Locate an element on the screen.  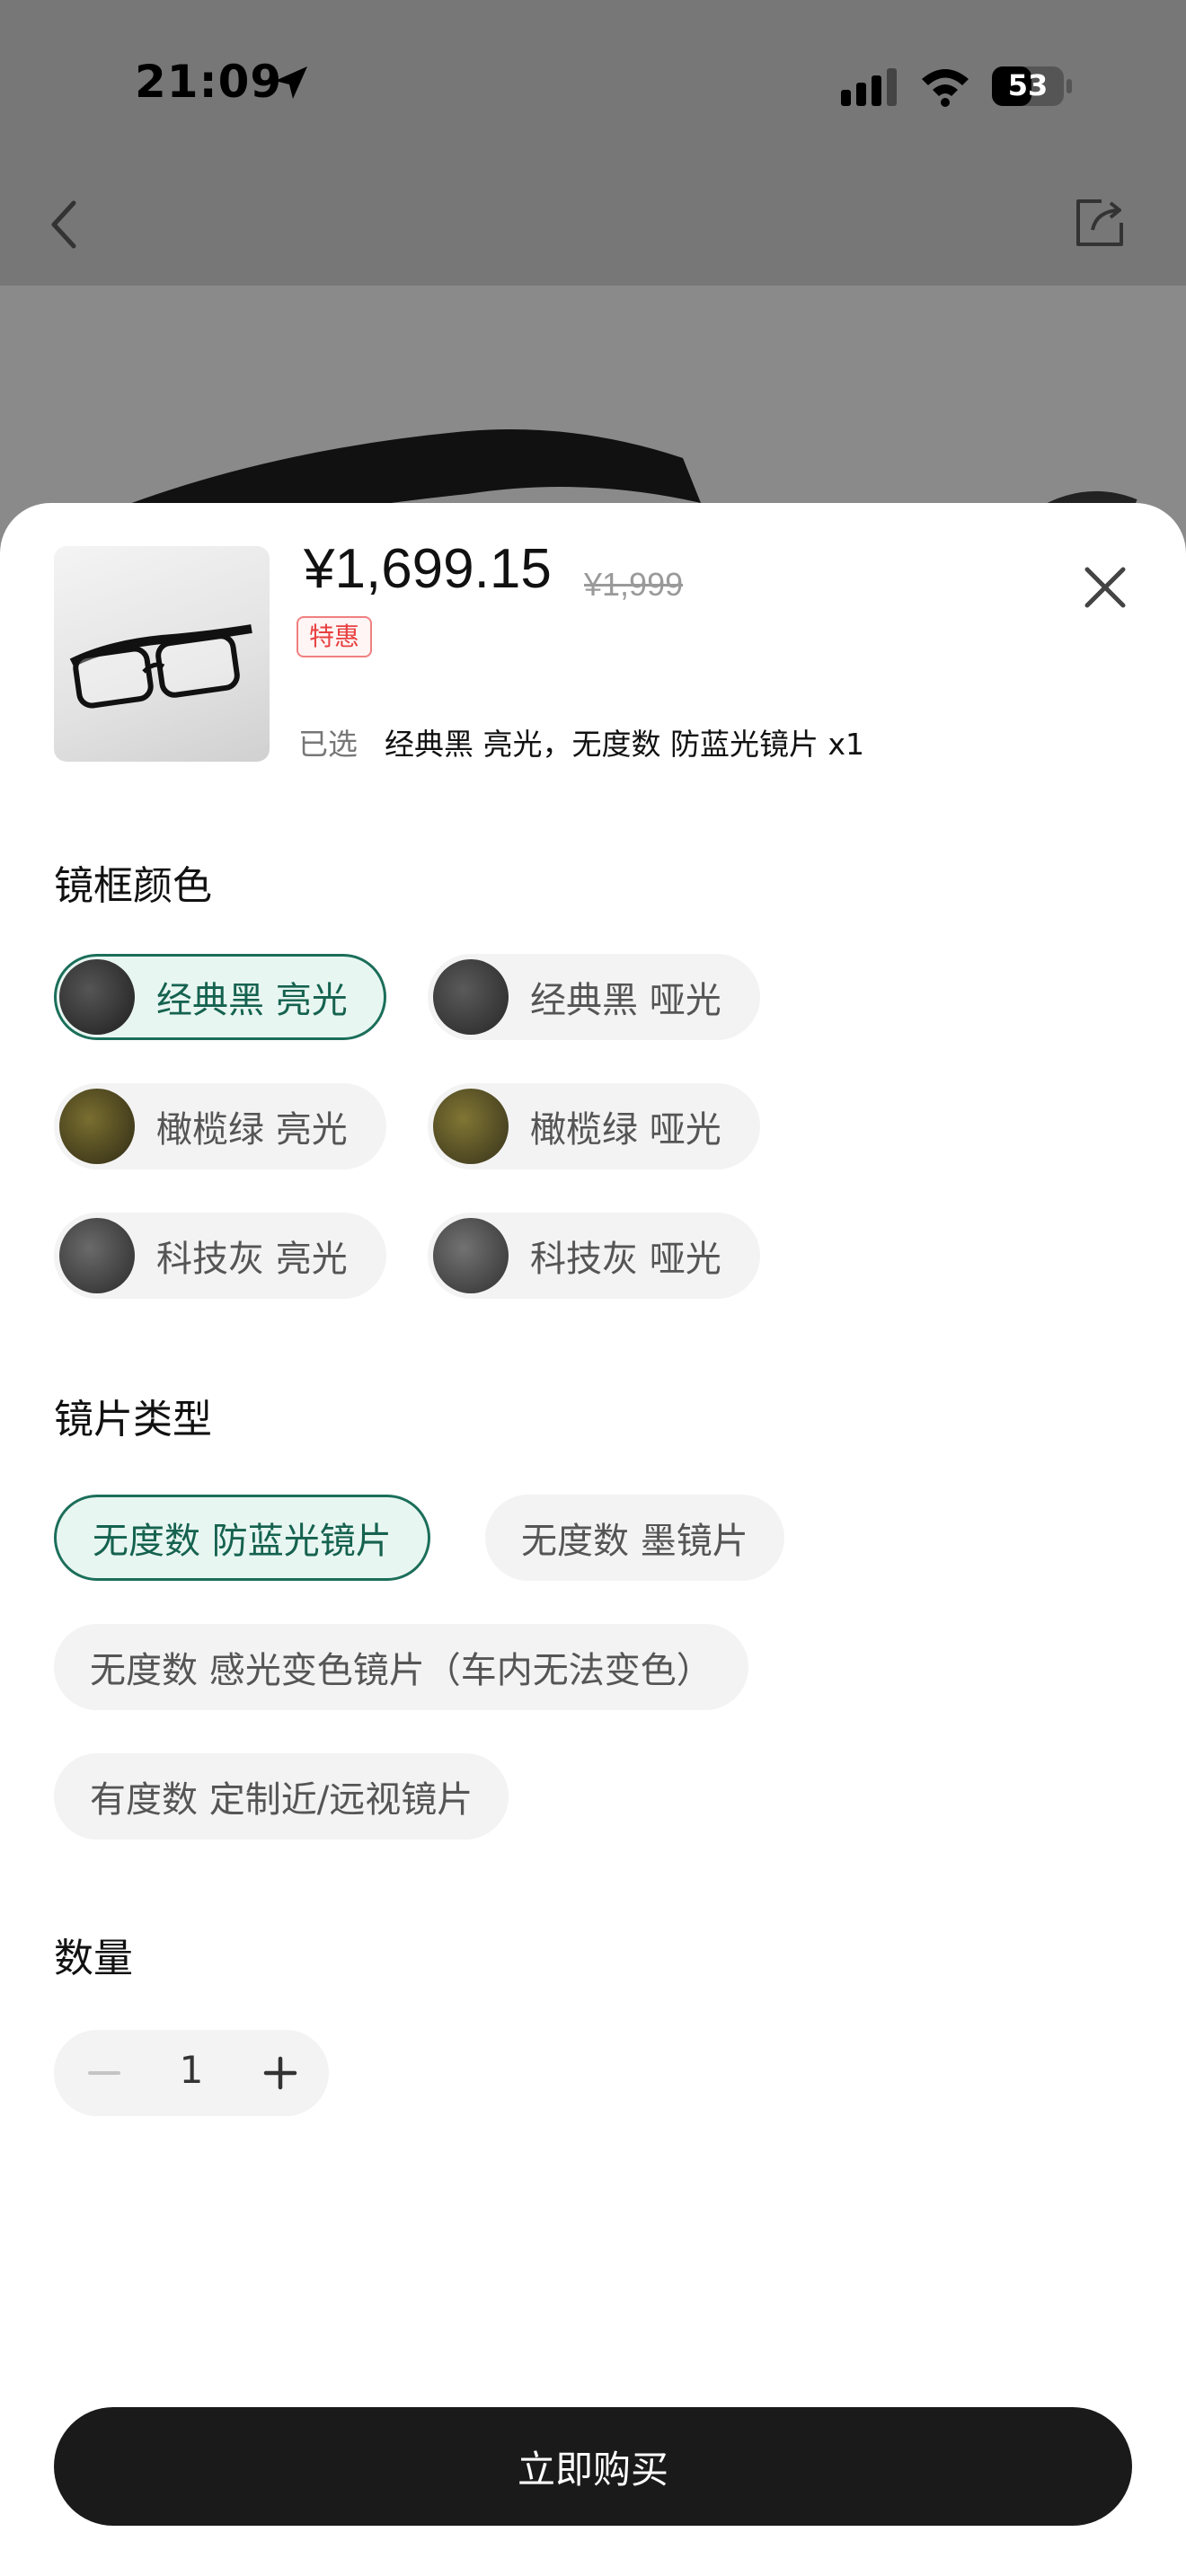
quantity-title: 数量 is located at coordinates (93, 1958).